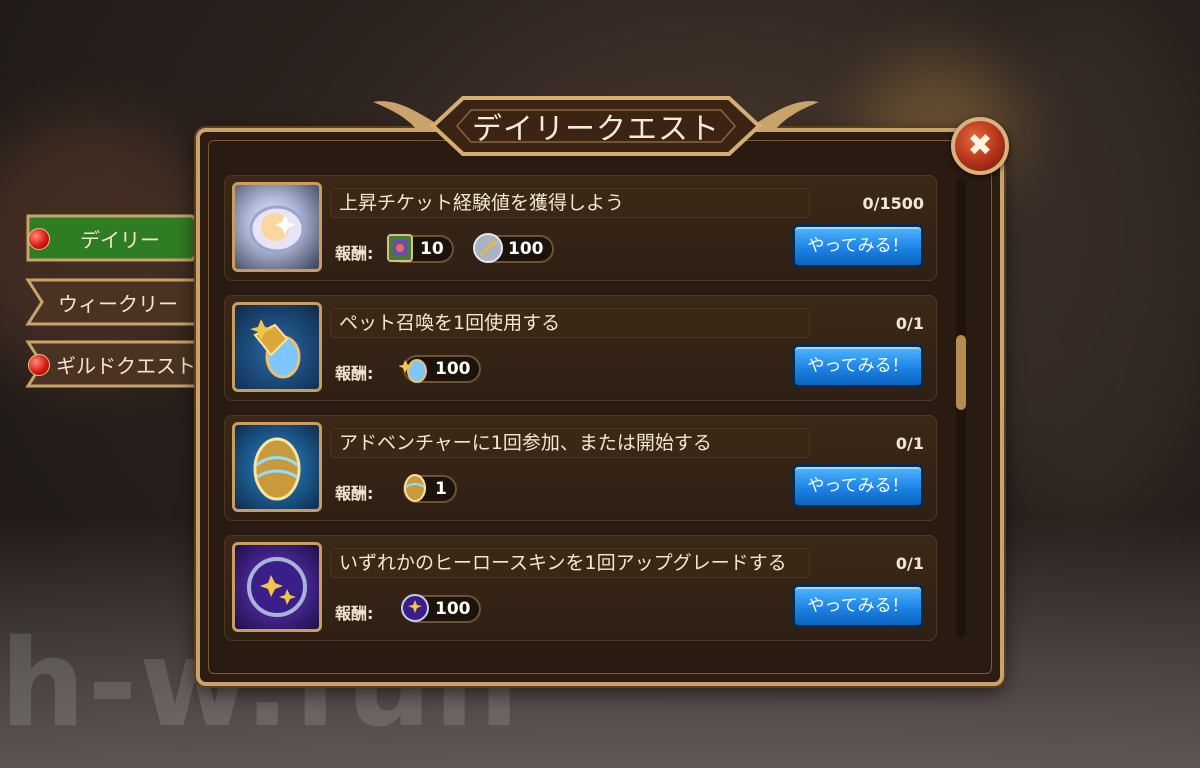  What do you see at coordinates (580, 468) in the screenshot?
I see `quest-row: アドベンチャーに1回参加、または開始する 0/1 報酬: 1 やってみる！` at bounding box center [580, 468].